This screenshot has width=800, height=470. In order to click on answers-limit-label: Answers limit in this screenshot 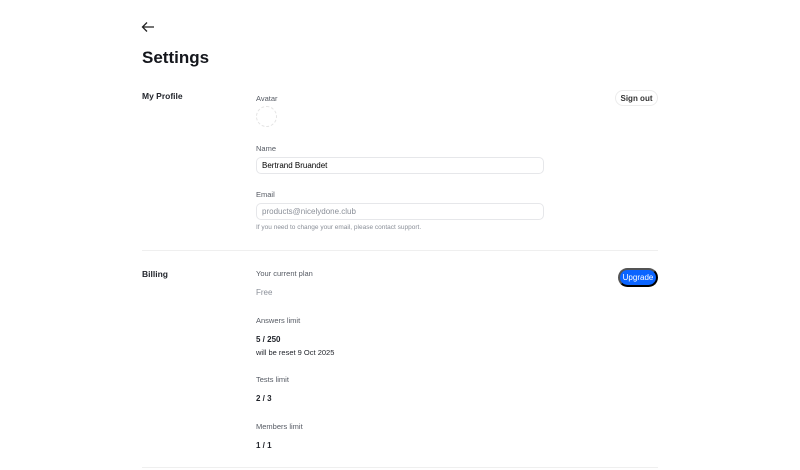, I will do `click(278, 320)`.